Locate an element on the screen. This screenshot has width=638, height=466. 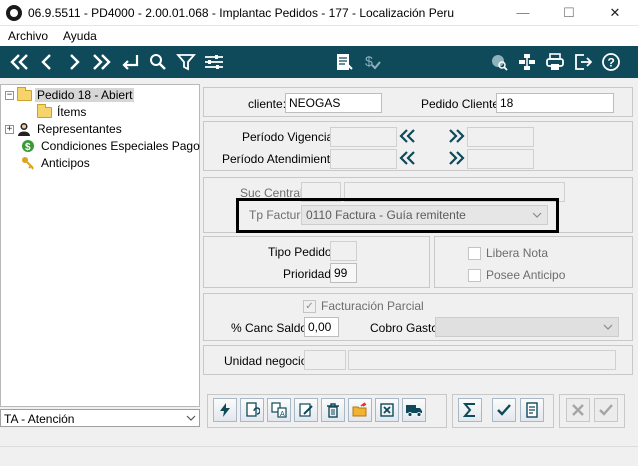
pedido-cliente-field: 18 is located at coordinates (555, 103).